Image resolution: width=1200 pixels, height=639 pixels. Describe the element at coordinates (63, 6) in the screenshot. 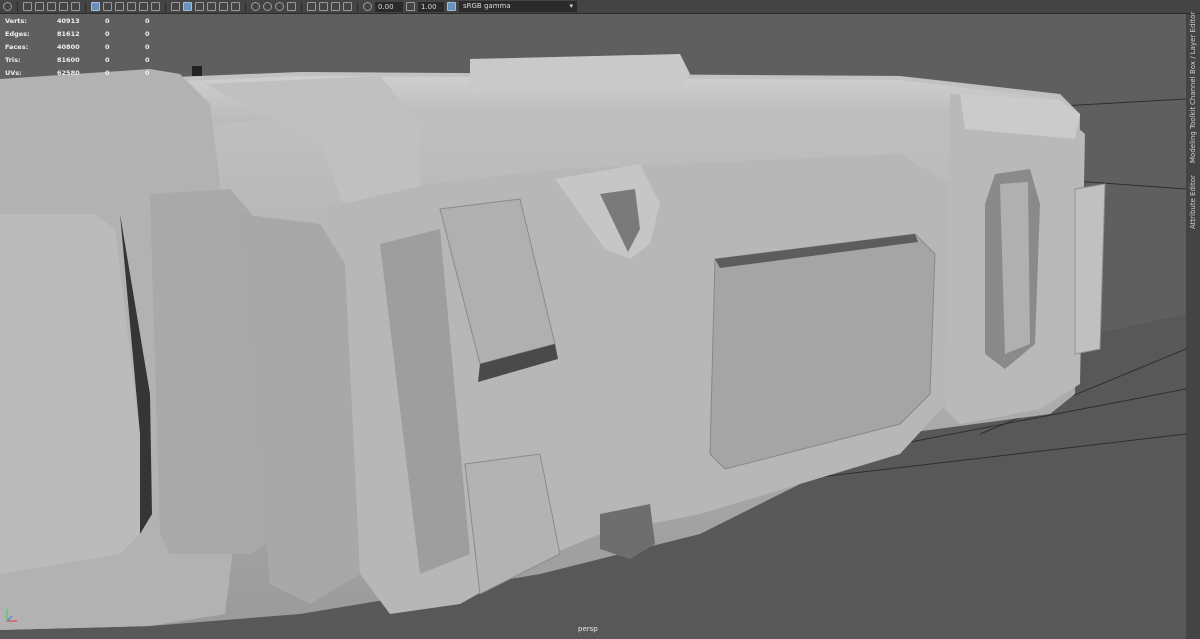

I see `two-d-pan-zoom-icon` at that location.